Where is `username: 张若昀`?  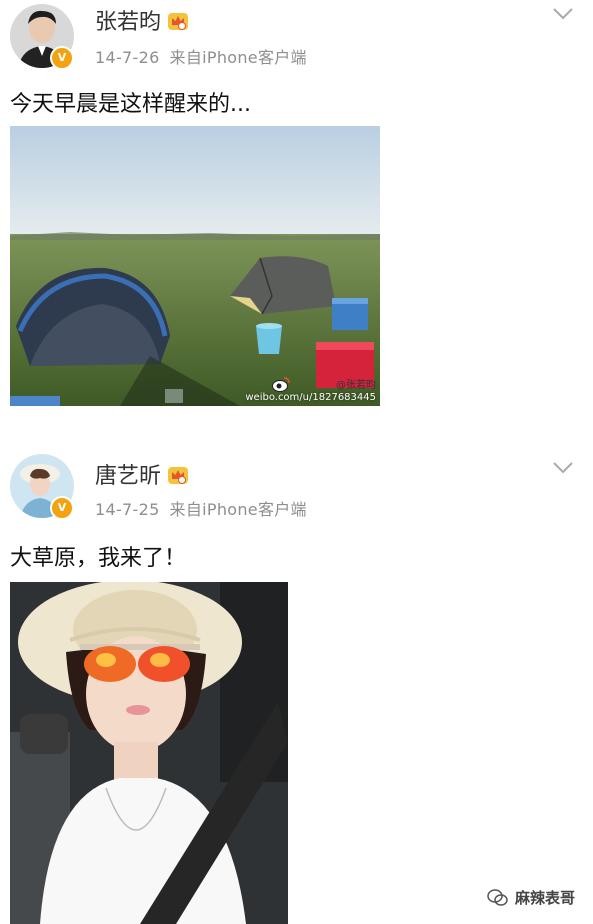 username: 张若昀 is located at coordinates (142, 20).